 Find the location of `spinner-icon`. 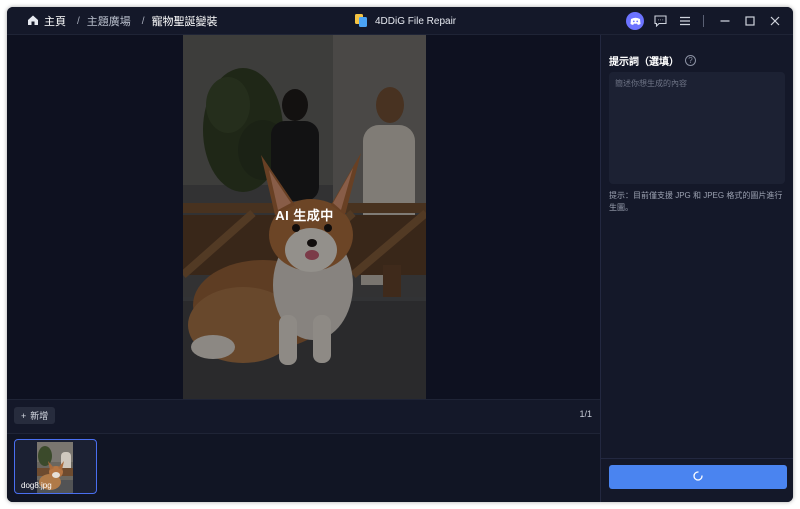

spinner-icon is located at coordinates (698, 477).